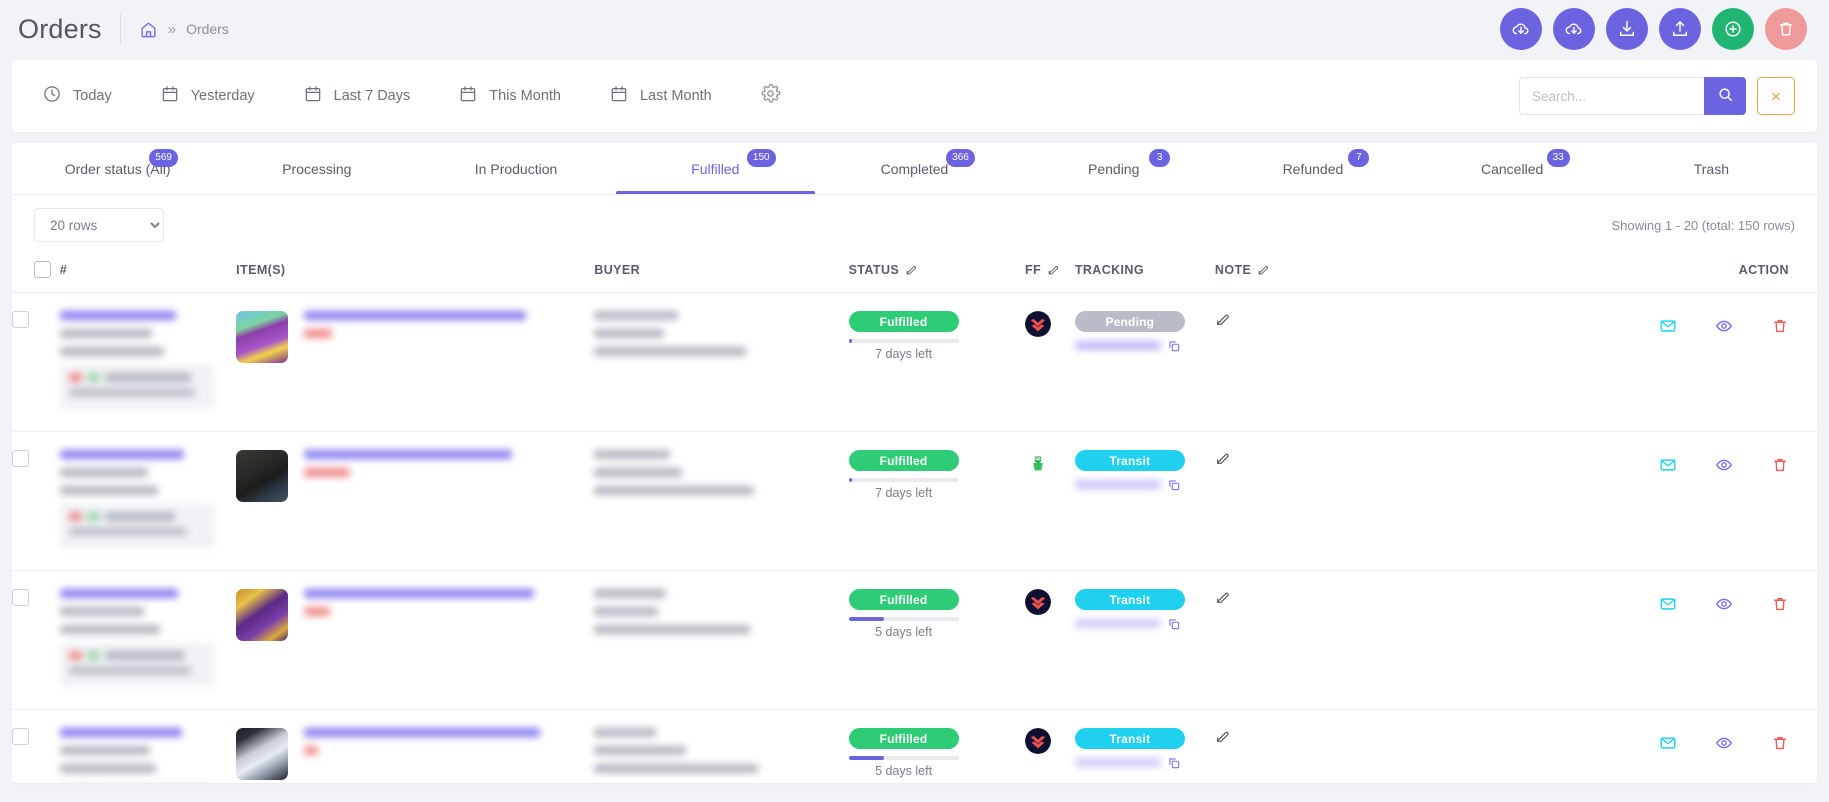 This screenshot has height=802, width=1829. What do you see at coordinates (207, 29) in the screenshot?
I see `breadcrumb-current: Orders` at bounding box center [207, 29].